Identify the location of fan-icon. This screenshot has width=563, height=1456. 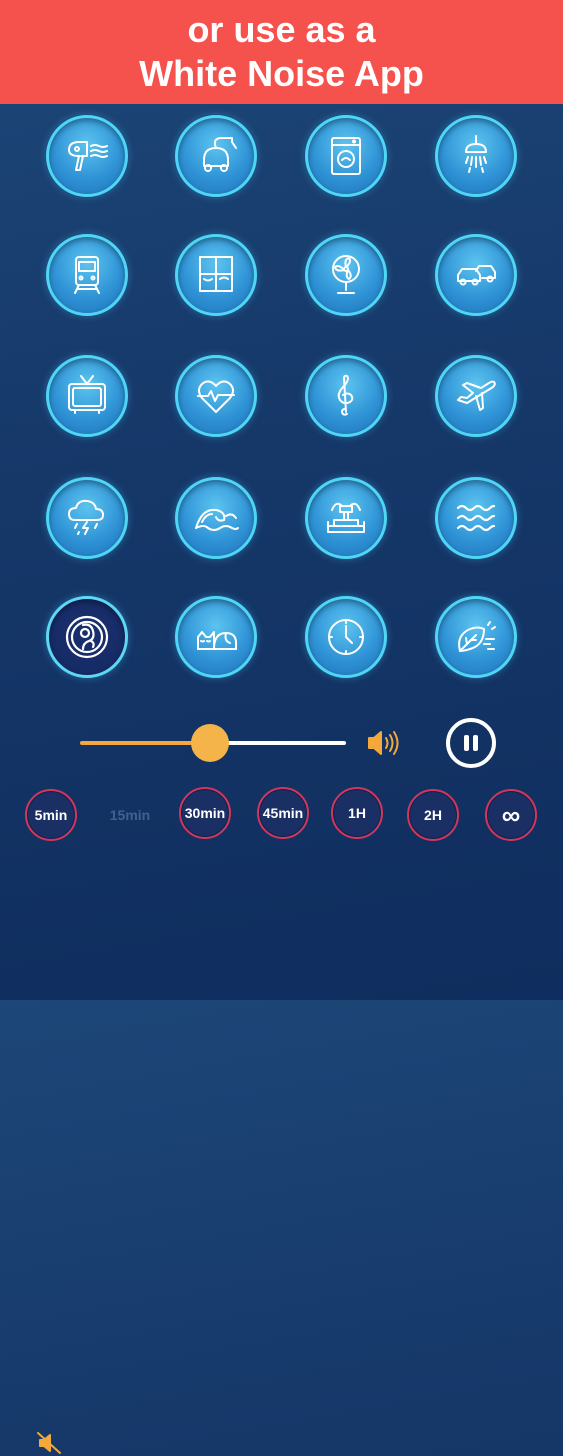
(346, 274).